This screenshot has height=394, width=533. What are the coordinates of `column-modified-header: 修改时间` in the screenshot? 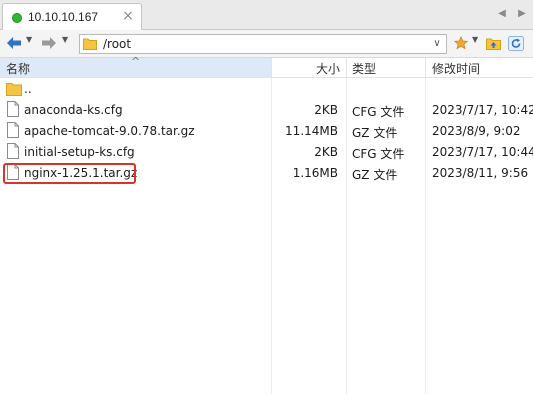 It's located at (456, 68).